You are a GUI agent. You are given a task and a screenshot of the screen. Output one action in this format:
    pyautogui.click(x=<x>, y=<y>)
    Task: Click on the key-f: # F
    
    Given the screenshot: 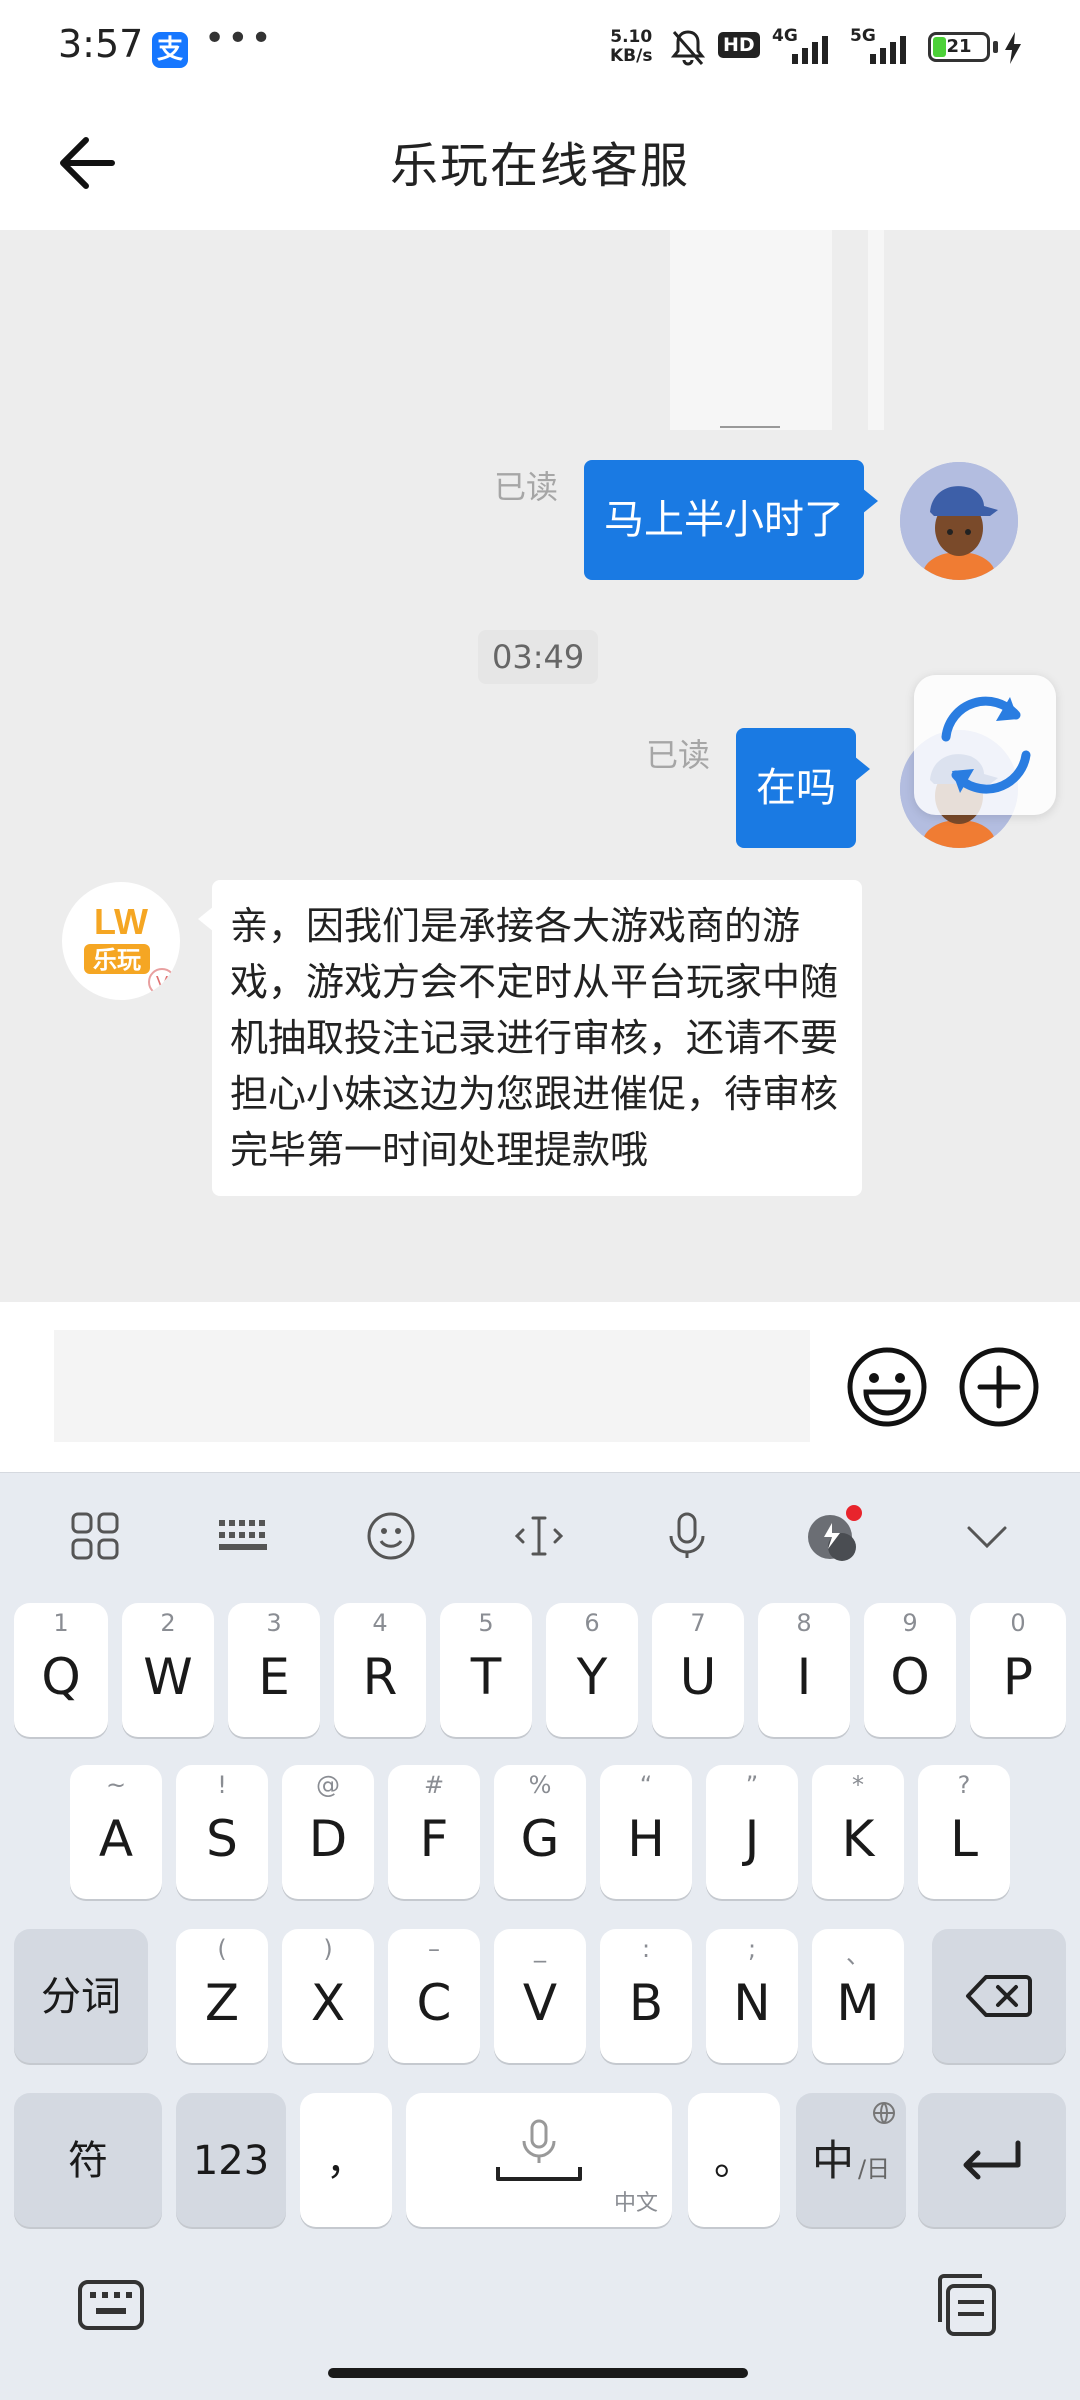 What is the action you would take?
    pyautogui.click(x=434, y=1832)
    